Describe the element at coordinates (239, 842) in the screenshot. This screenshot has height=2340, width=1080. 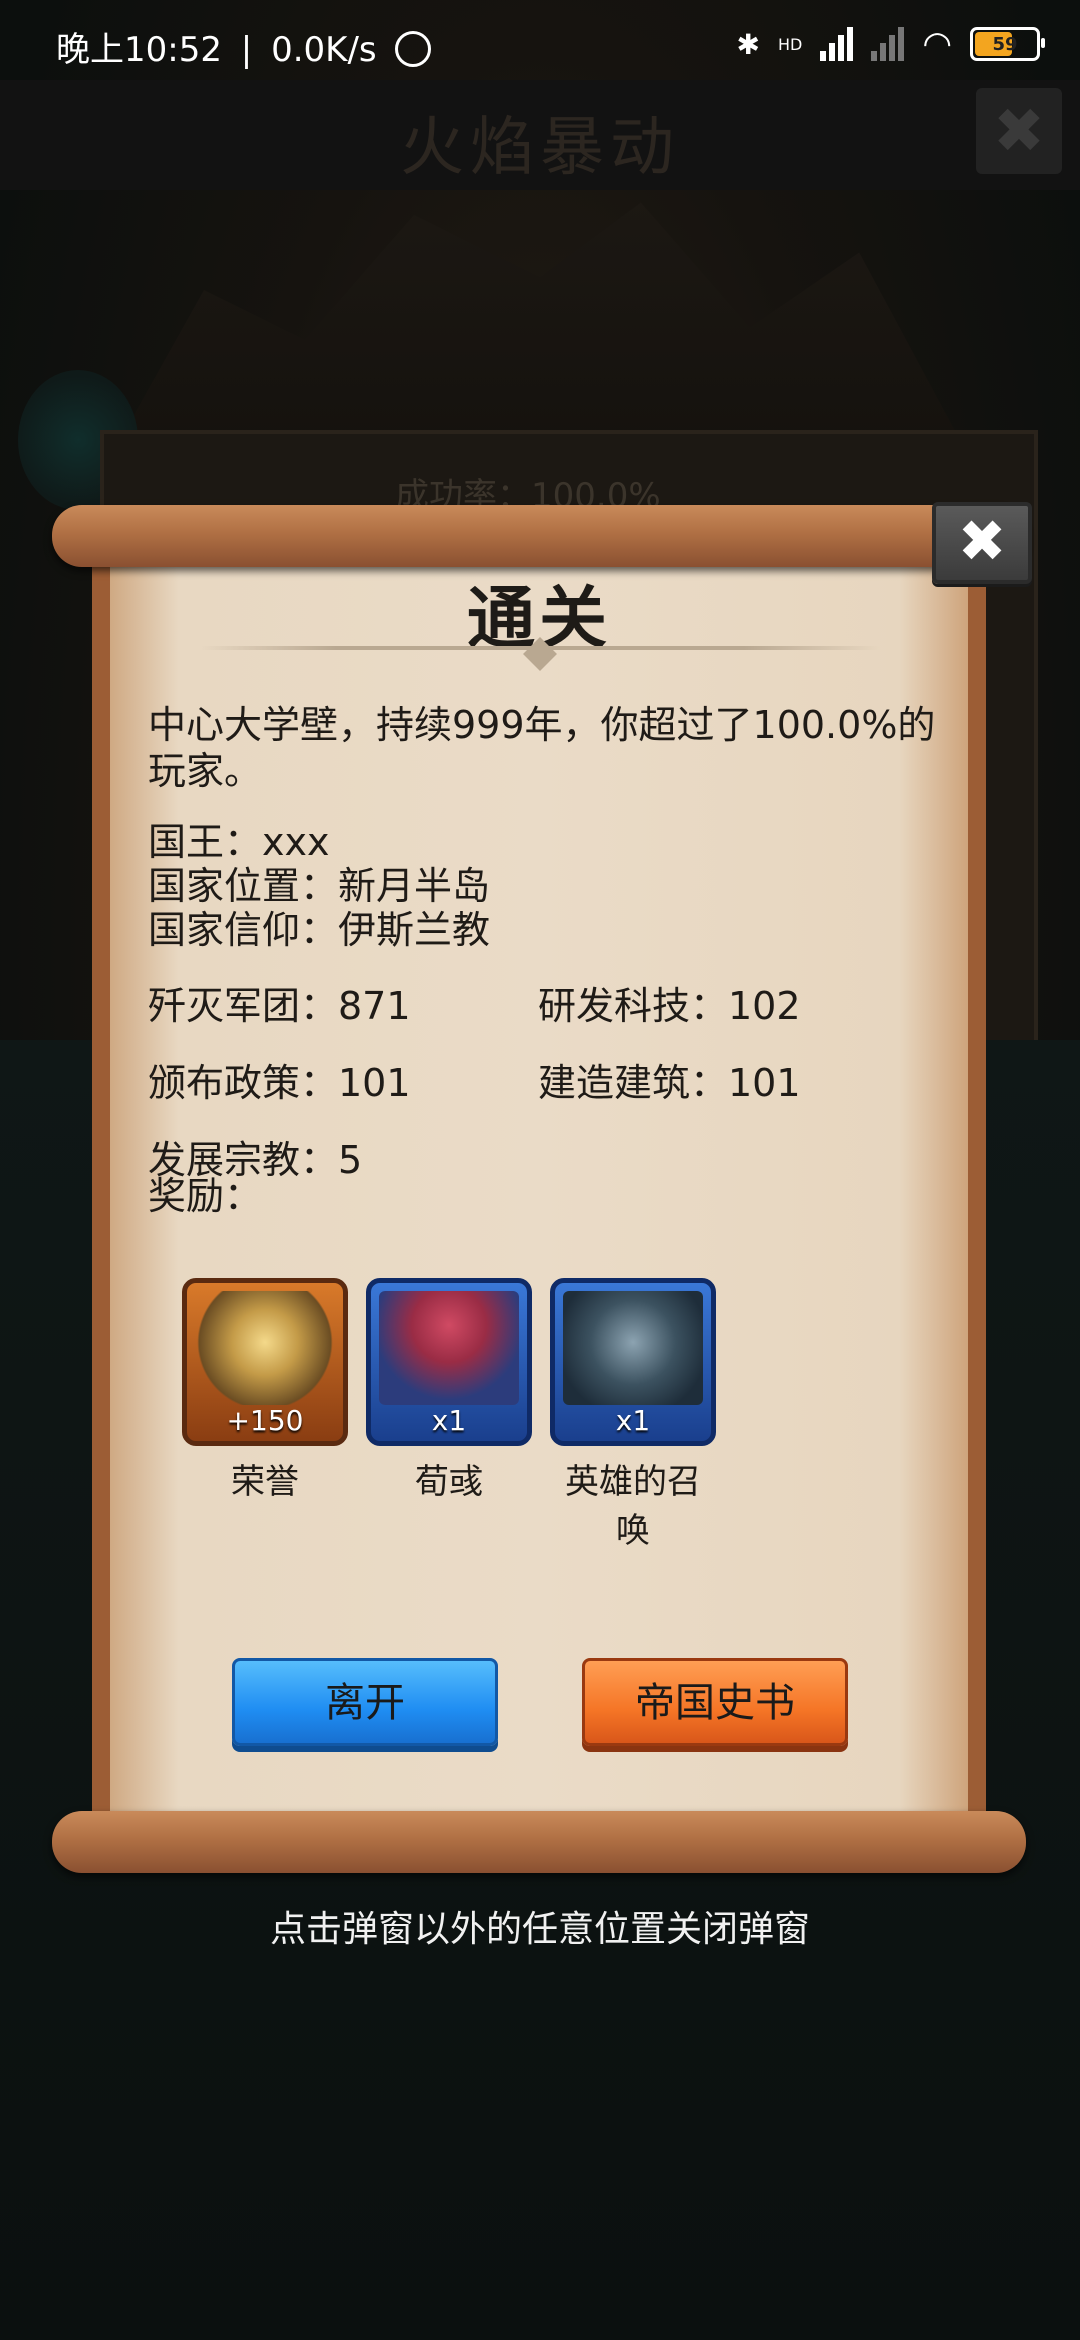
I see `king-label: 国王：xxx` at that location.